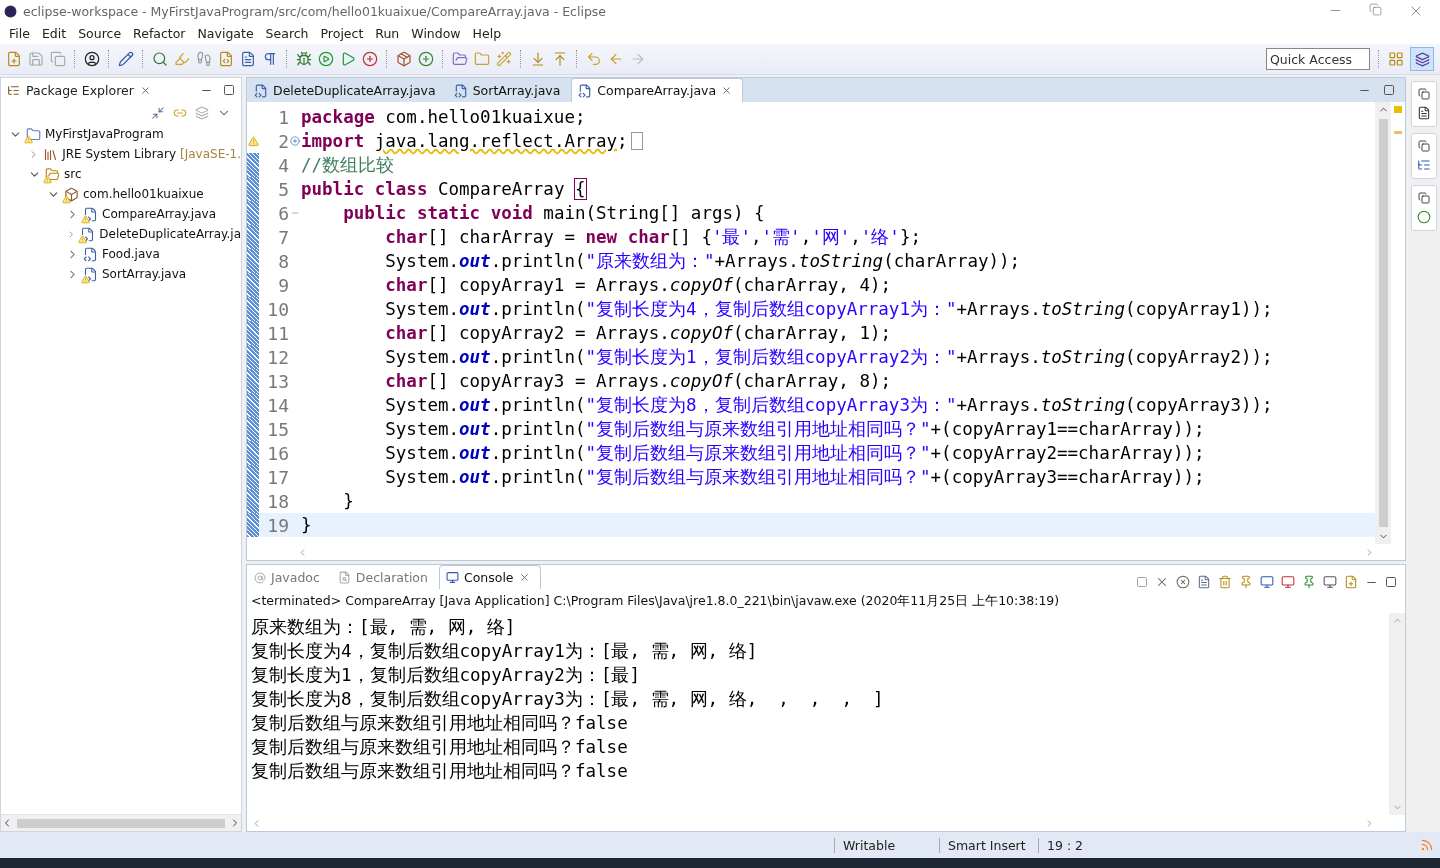 Image resolution: width=1440 pixels, height=868 pixels. Describe the element at coordinates (92, 59) in the screenshot. I see `user-icon` at that location.